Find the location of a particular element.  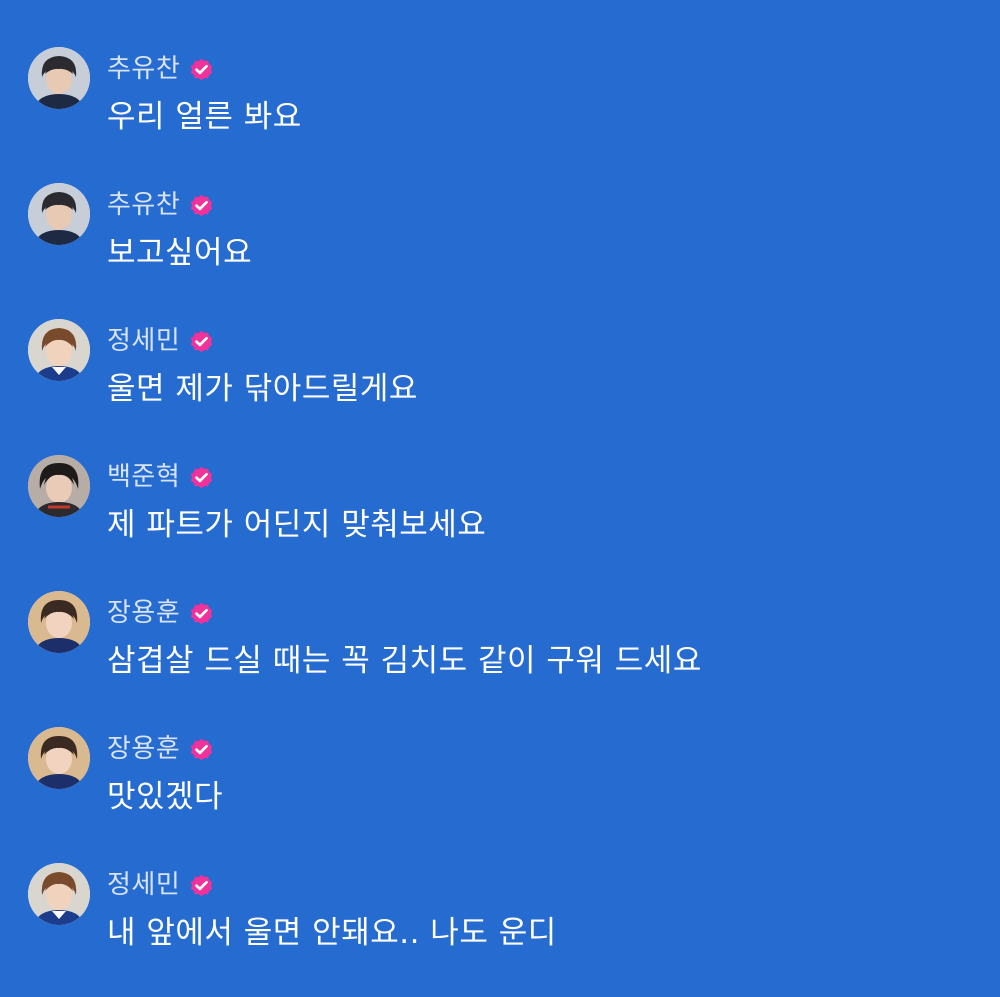

comment-message: 우리 얼른 봐요 is located at coordinates (204, 117).